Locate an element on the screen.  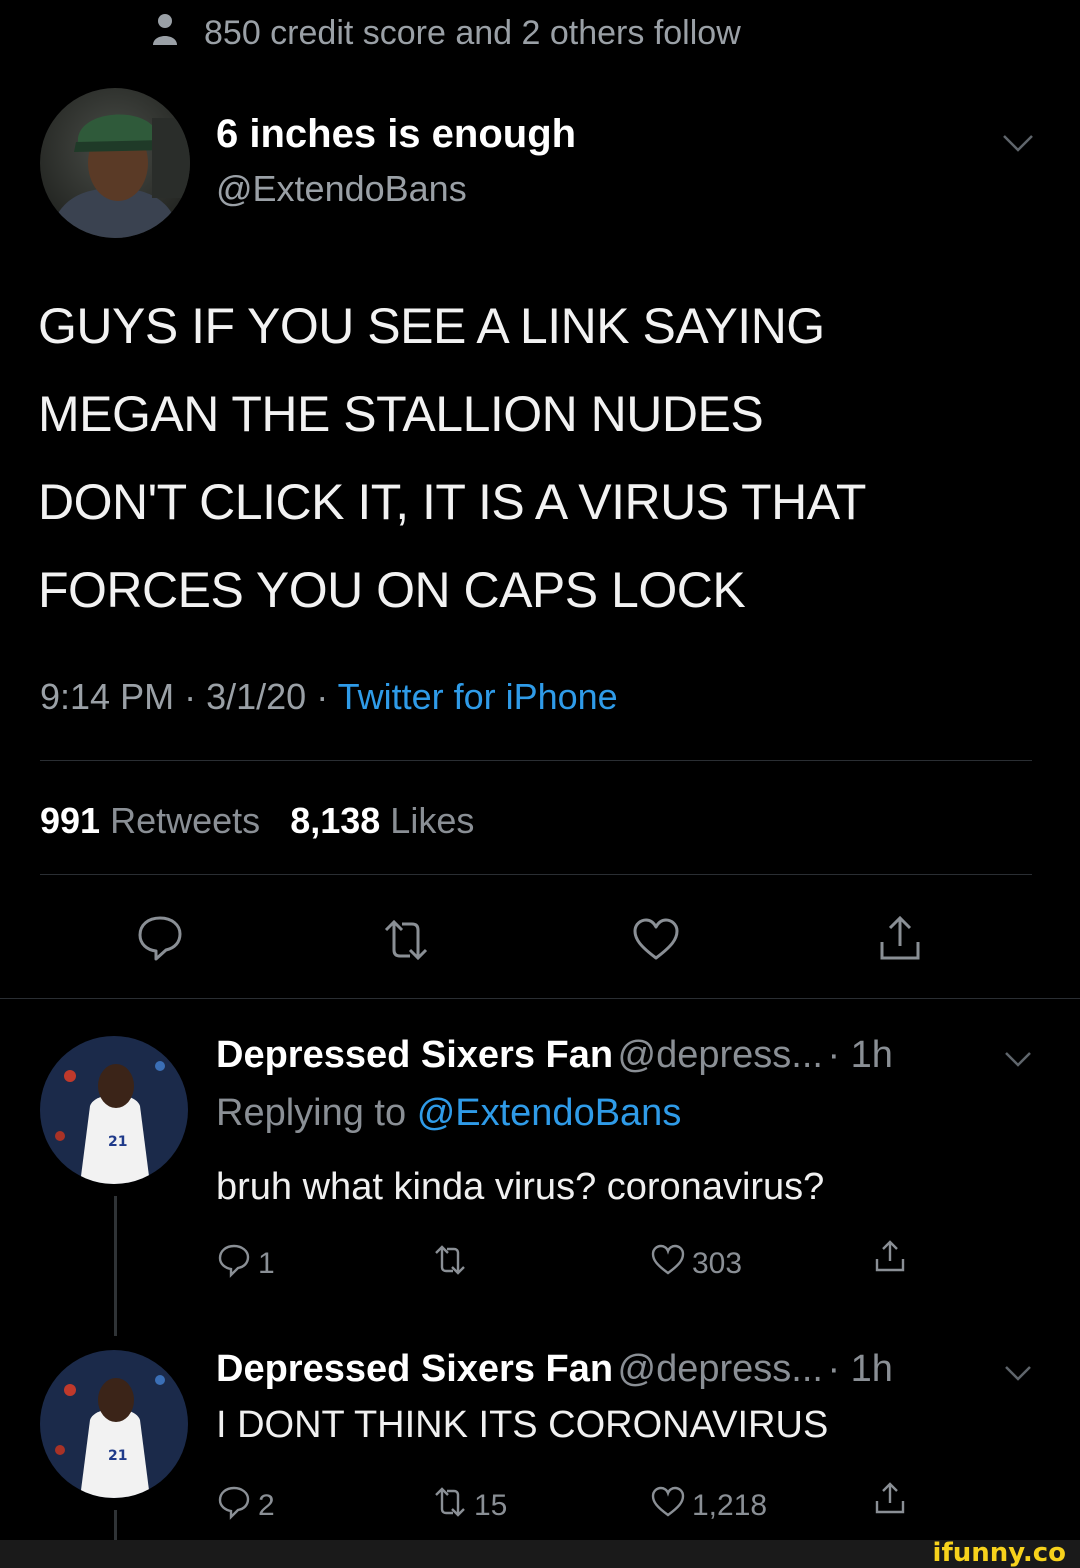
reply-text: bruh what kinda virus? coronavirus? is located at coordinates (520, 1187).